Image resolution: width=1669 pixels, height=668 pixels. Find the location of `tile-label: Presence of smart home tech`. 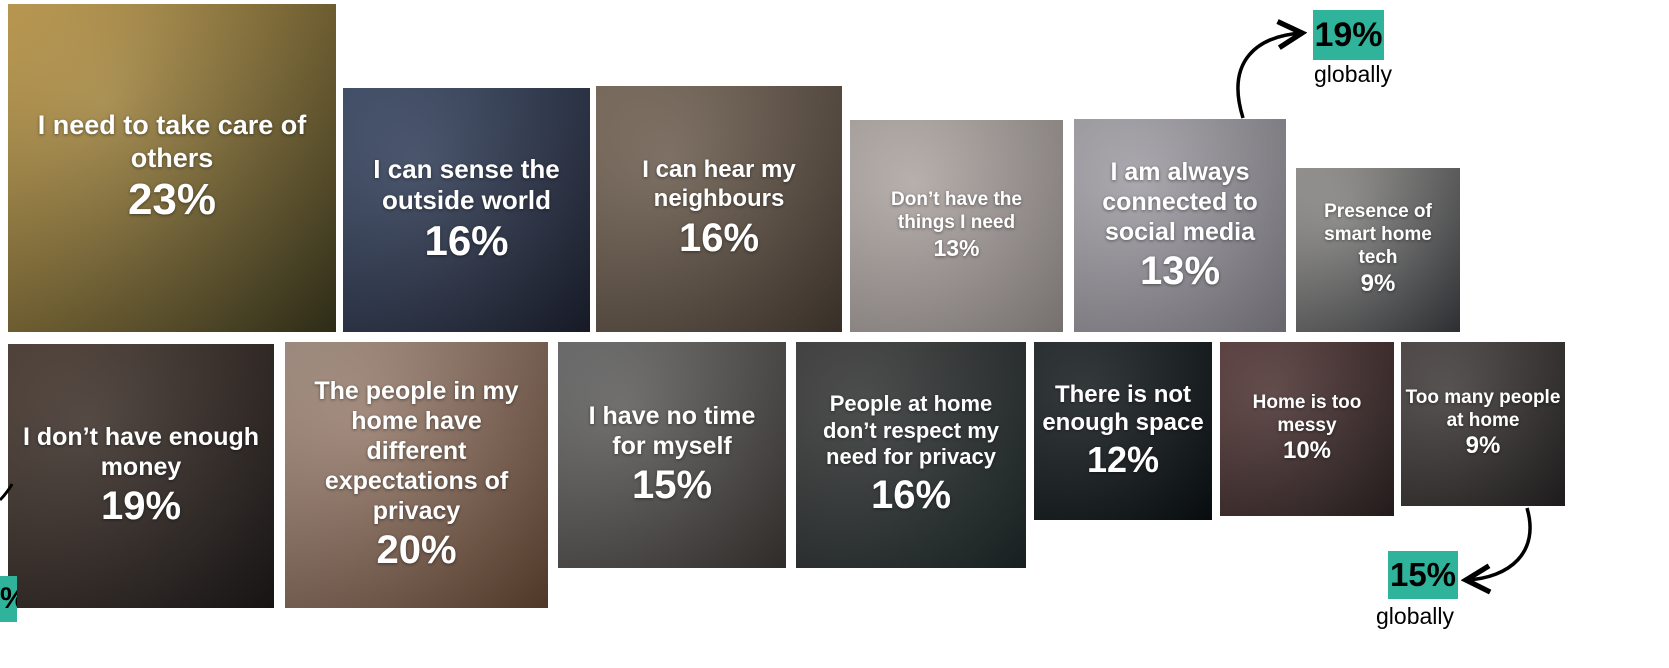

tile-label: Presence of smart home tech is located at coordinates (1378, 234).